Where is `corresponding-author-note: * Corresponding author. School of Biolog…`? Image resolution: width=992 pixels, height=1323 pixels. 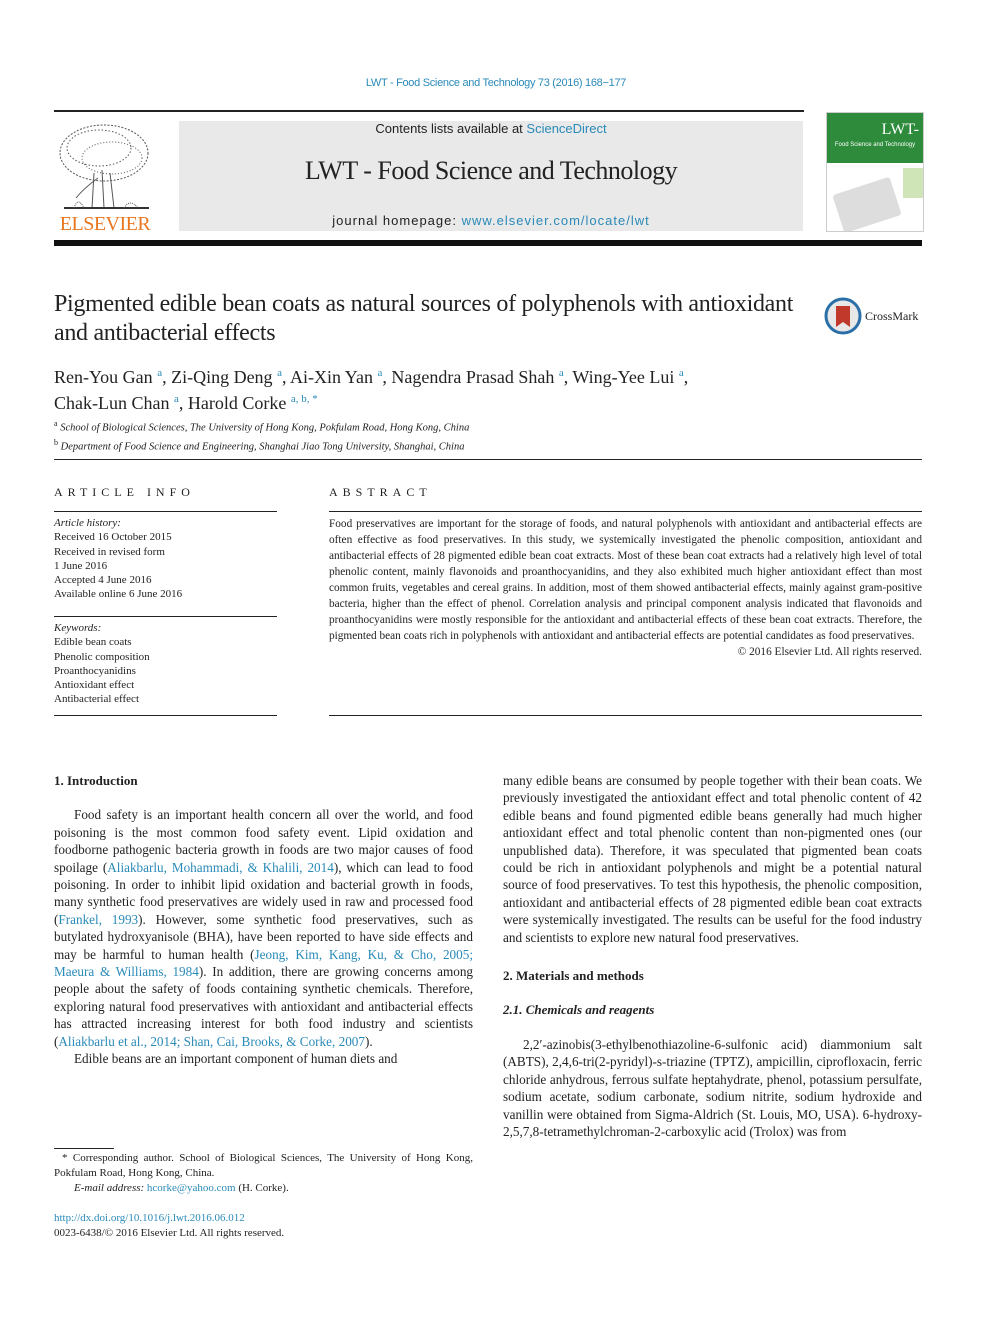
corresponding-author-note: * Corresponding author. School of Biolog… is located at coordinates (263, 1165).